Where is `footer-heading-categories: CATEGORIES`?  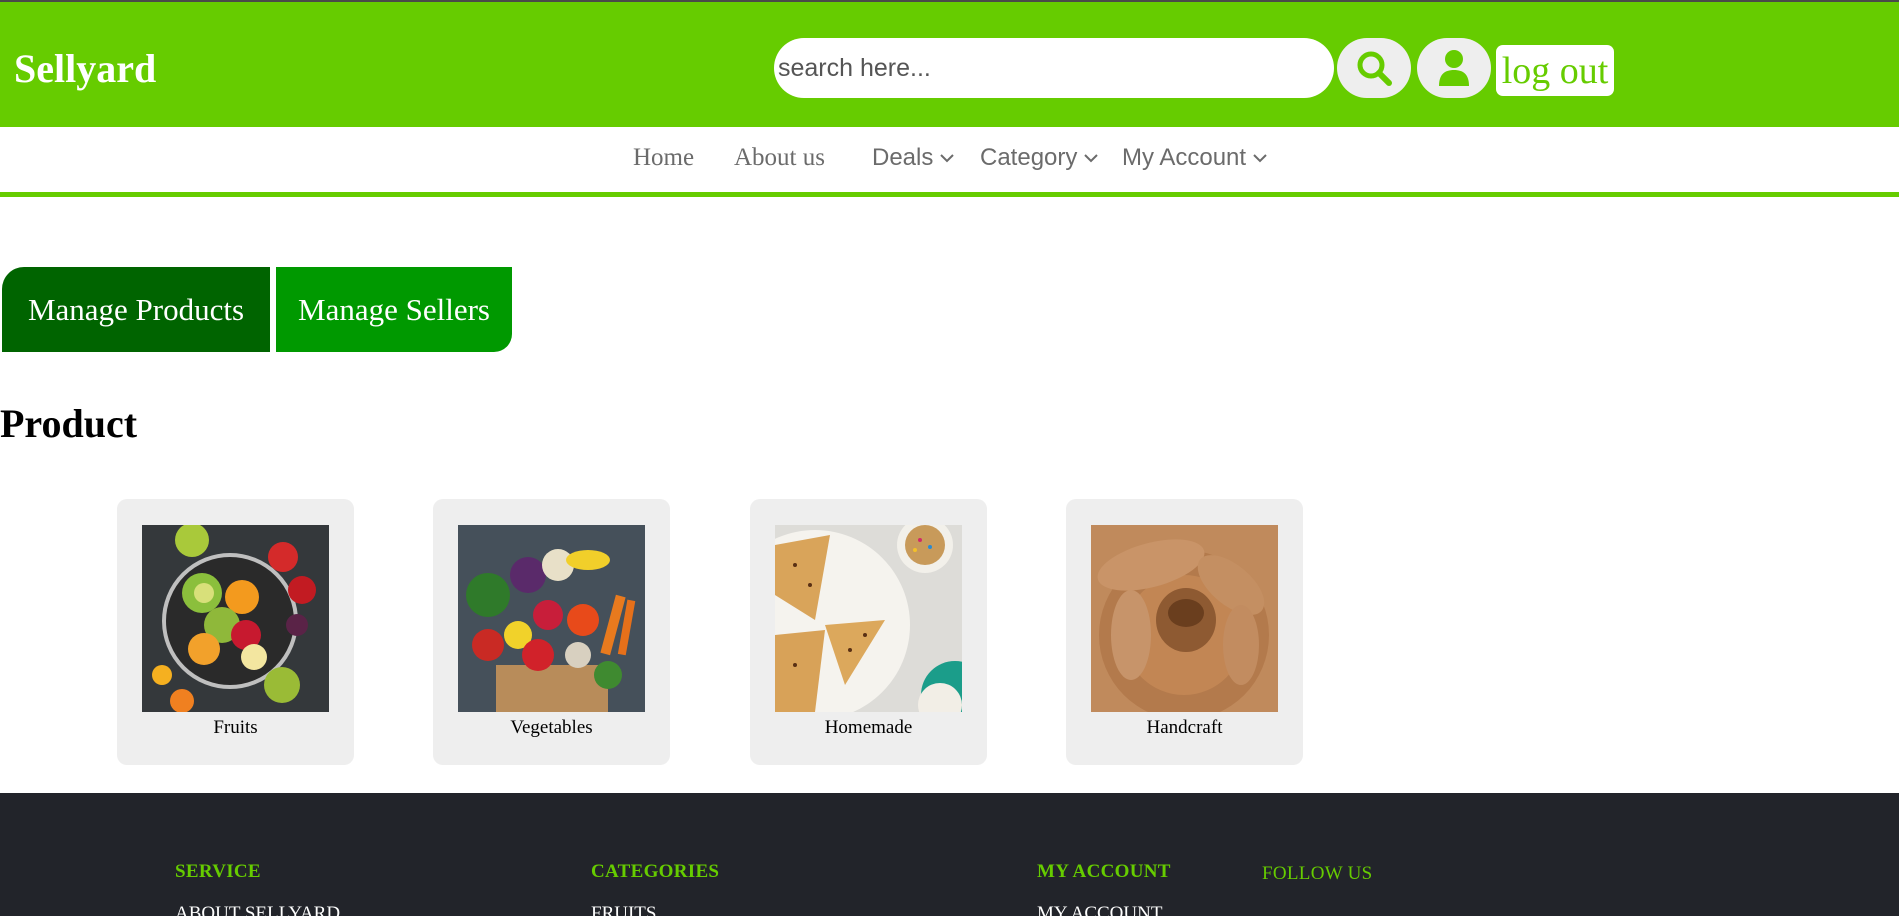 footer-heading-categories: CATEGORIES is located at coordinates (655, 871).